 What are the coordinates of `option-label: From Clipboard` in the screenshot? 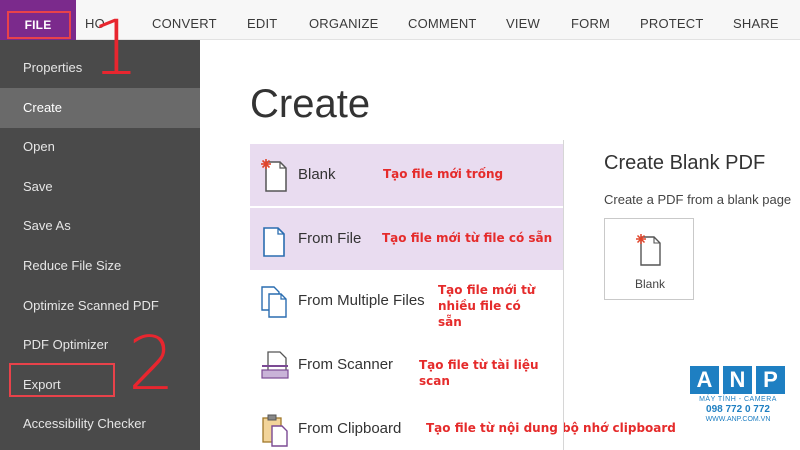 It's located at (350, 428).